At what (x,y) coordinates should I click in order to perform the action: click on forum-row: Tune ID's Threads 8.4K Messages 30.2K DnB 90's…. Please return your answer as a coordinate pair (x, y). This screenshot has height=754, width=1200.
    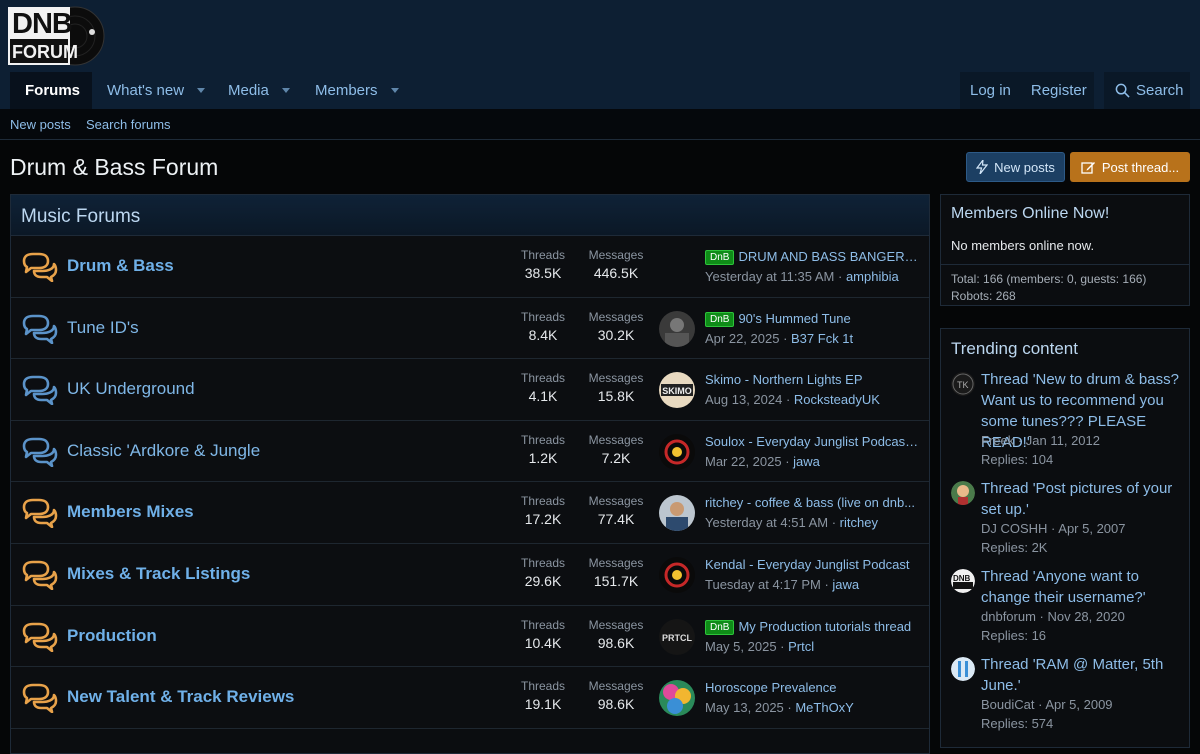
    Looking at the image, I should click on (470, 328).